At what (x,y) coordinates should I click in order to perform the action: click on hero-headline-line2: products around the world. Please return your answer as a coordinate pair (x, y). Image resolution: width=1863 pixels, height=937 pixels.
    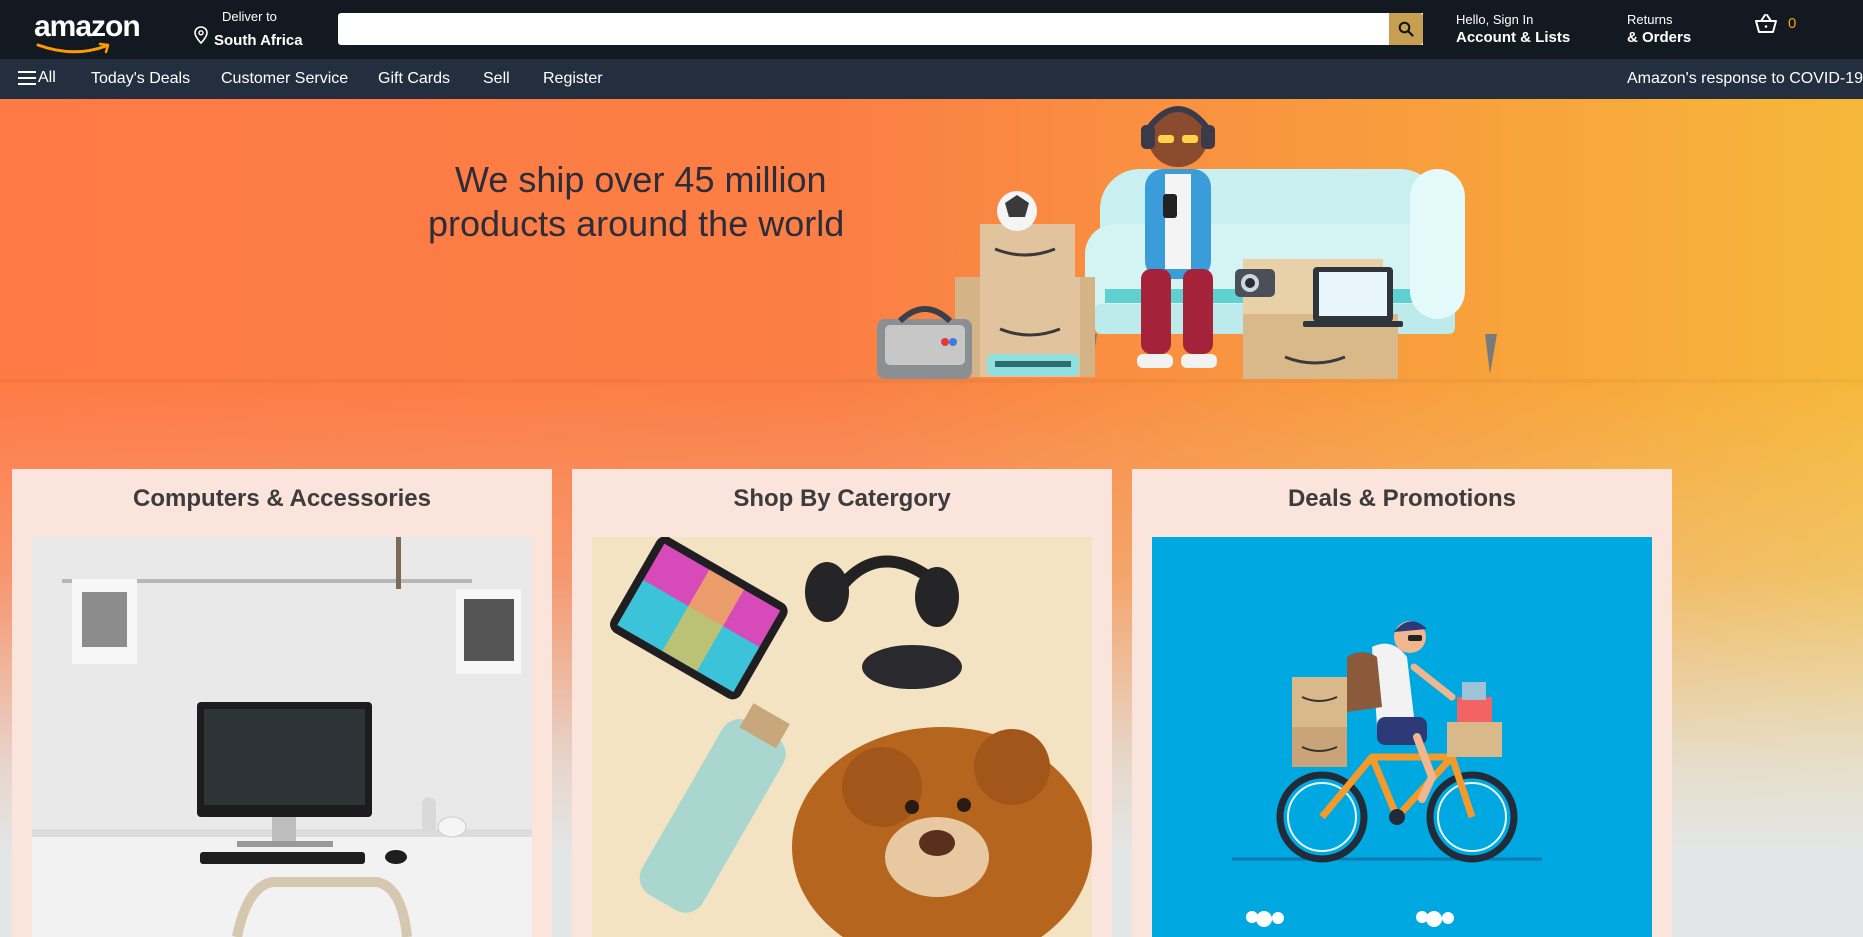
    Looking at the image, I should click on (636, 223).